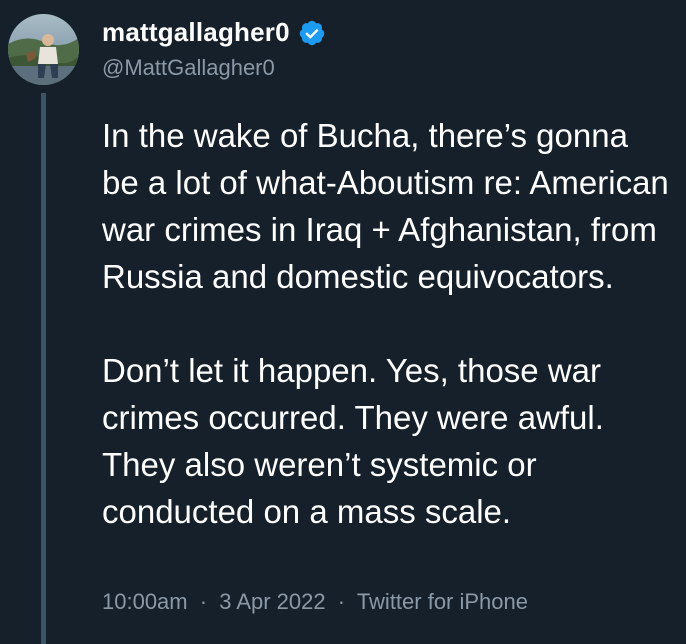  What do you see at coordinates (188, 68) in the screenshot?
I see `author-handle: @MattGallagher0` at bounding box center [188, 68].